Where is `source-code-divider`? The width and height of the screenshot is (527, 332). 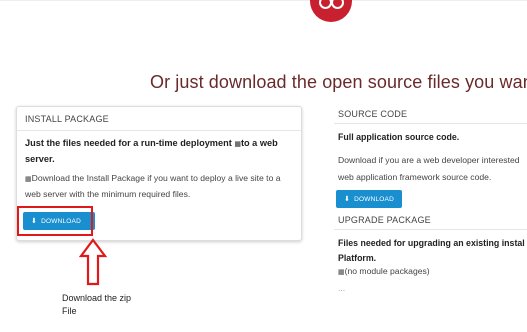
source-code-divider is located at coordinates (430, 123).